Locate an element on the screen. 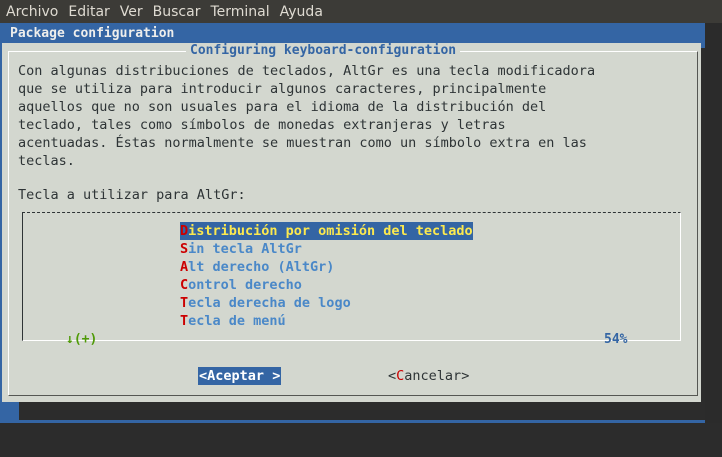 The image size is (722, 457). altgr-prompt: Tecla a utilizar para AltGr: is located at coordinates (132, 195).